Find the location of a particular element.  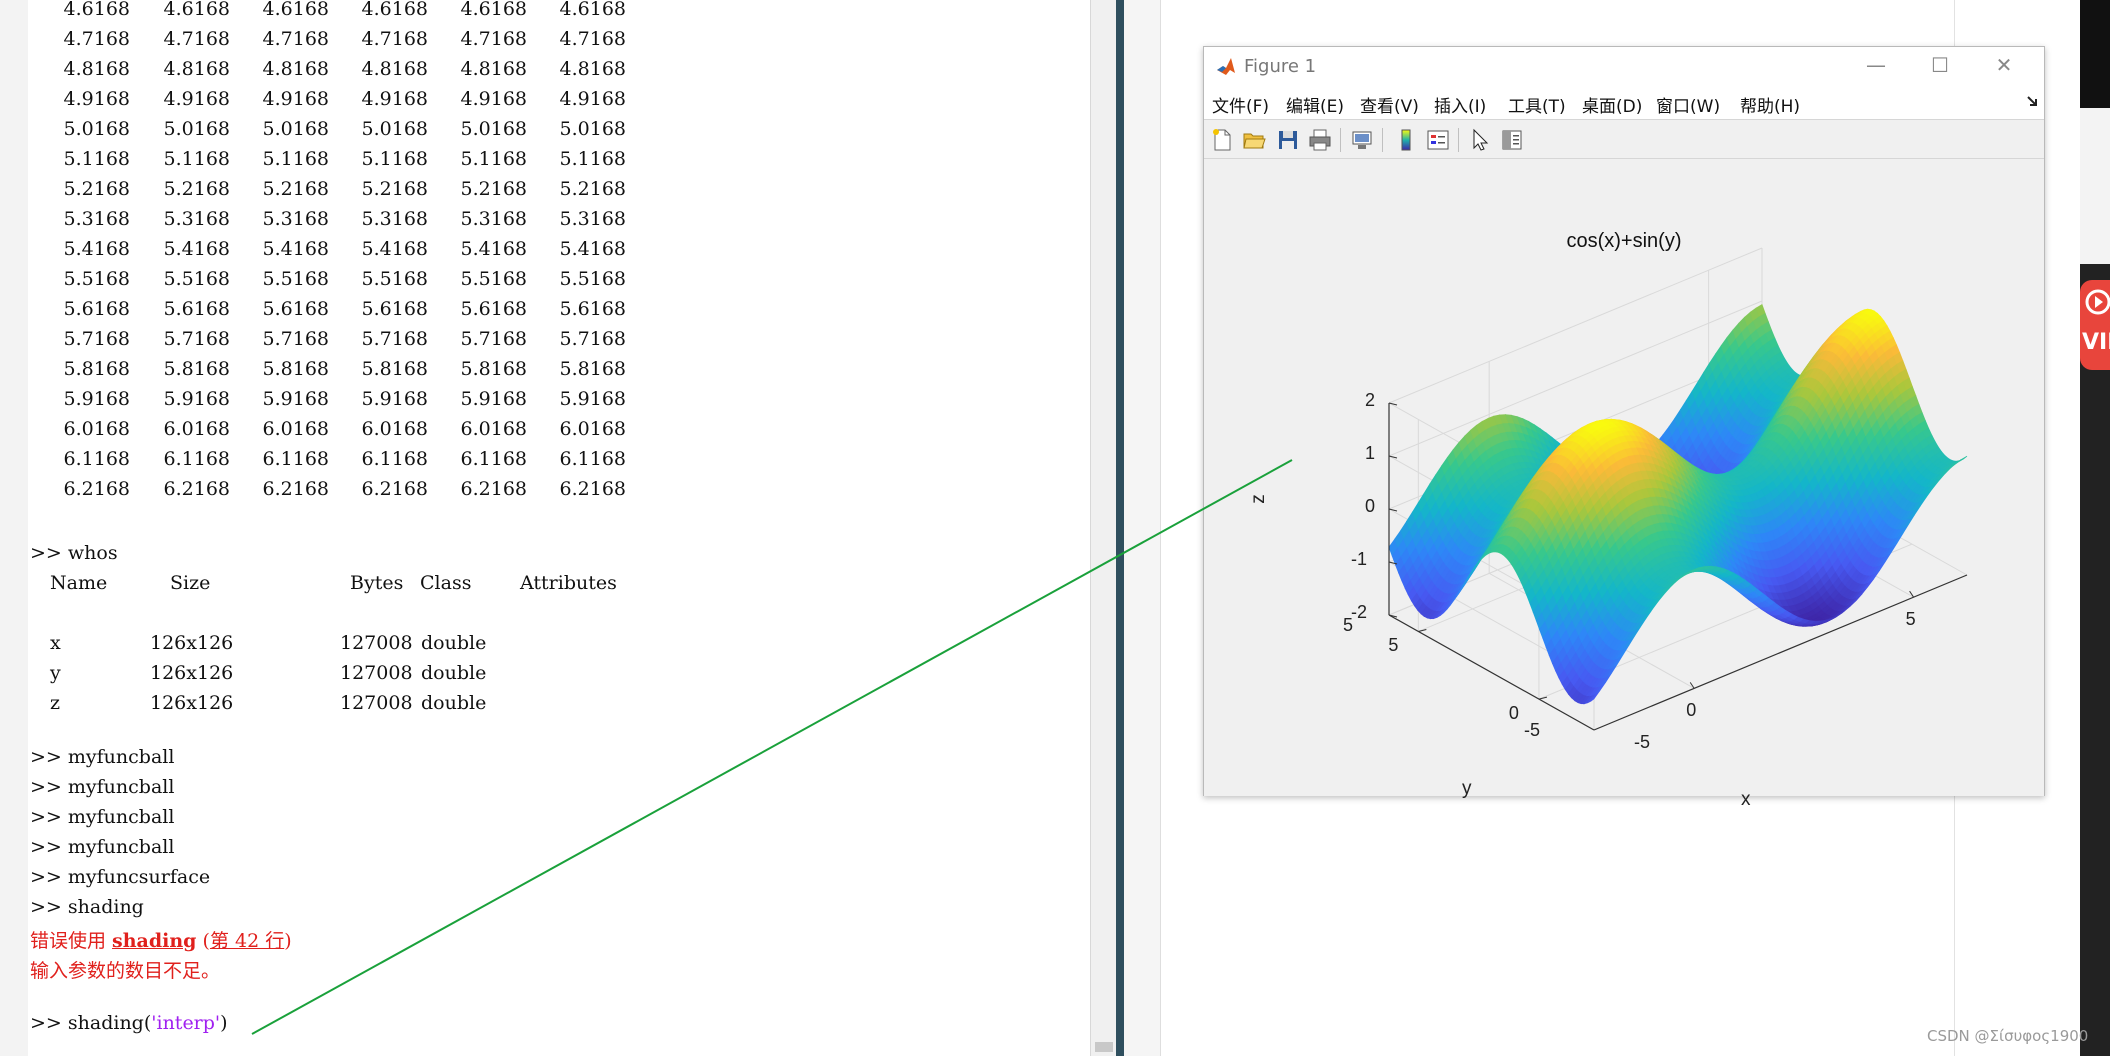

error-function-link: shading is located at coordinates (154, 941).